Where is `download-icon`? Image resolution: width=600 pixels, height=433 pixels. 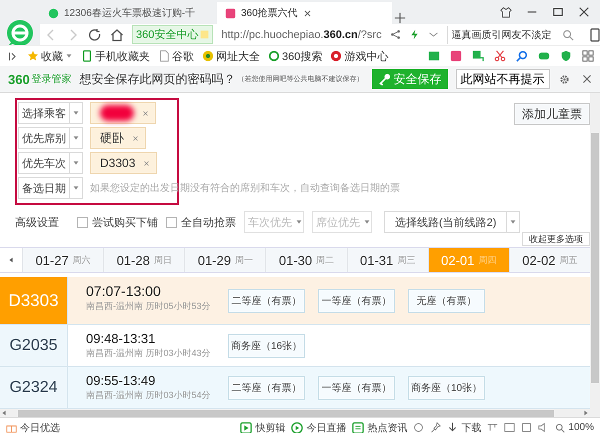 download-icon is located at coordinates (452, 427).